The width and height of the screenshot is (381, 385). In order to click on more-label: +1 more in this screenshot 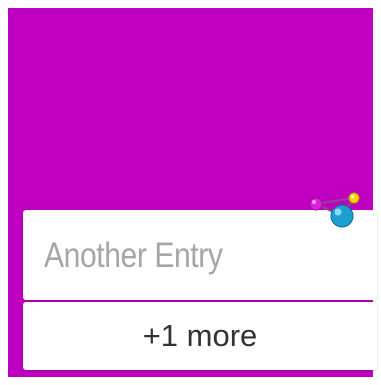, I will do `click(200, 335)`.